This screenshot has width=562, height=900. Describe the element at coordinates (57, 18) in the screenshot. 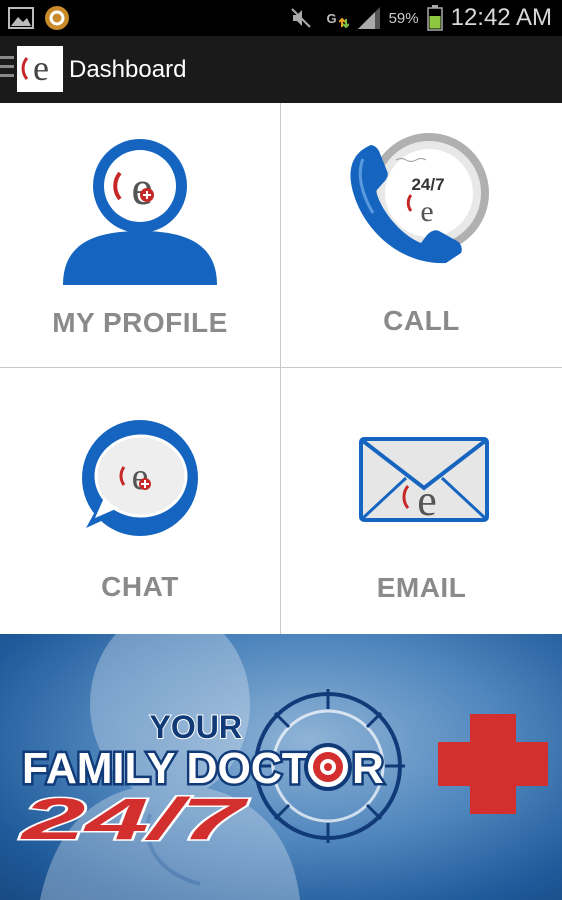

I see `app-notification-icon` at that location.